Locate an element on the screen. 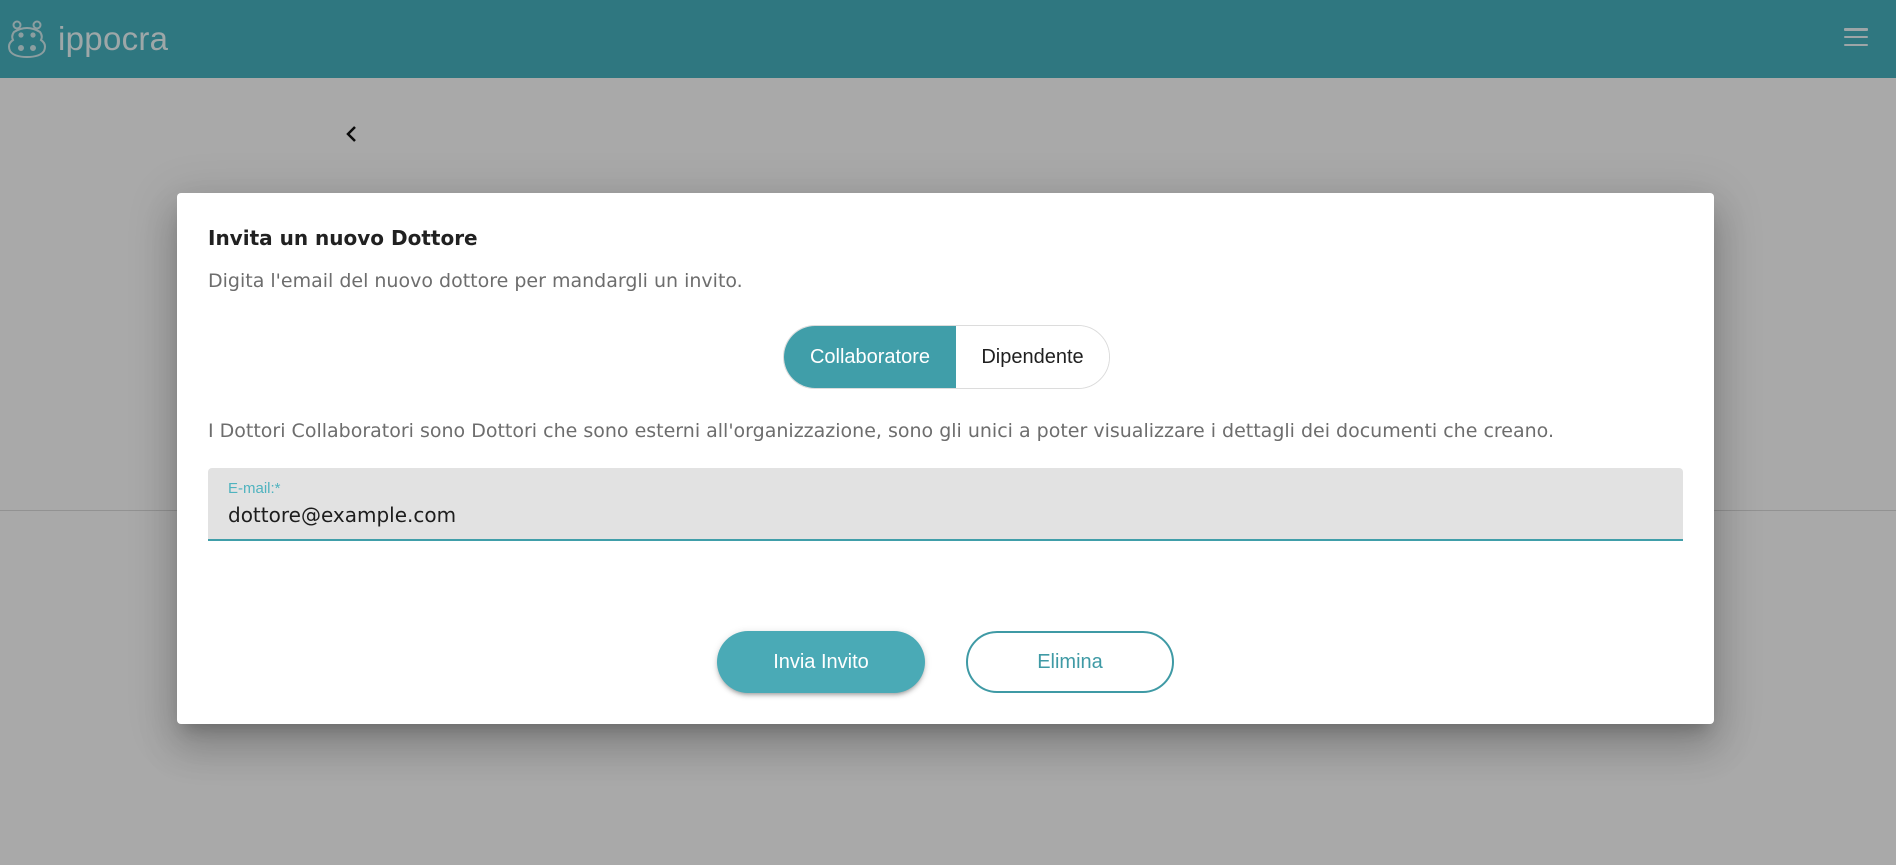  send-invite-button: Invia Invito is located at coordinates (821, 662).